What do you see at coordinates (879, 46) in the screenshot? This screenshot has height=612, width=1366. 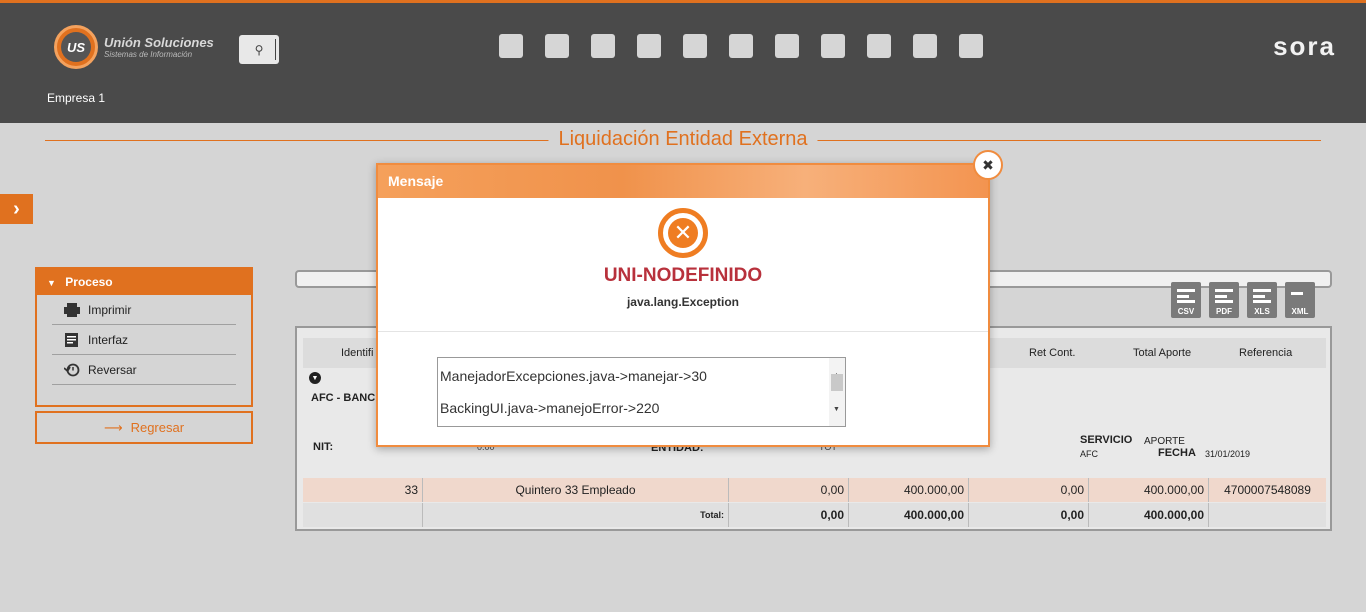 I see `gears-icon` at bounding box center [879, 46].